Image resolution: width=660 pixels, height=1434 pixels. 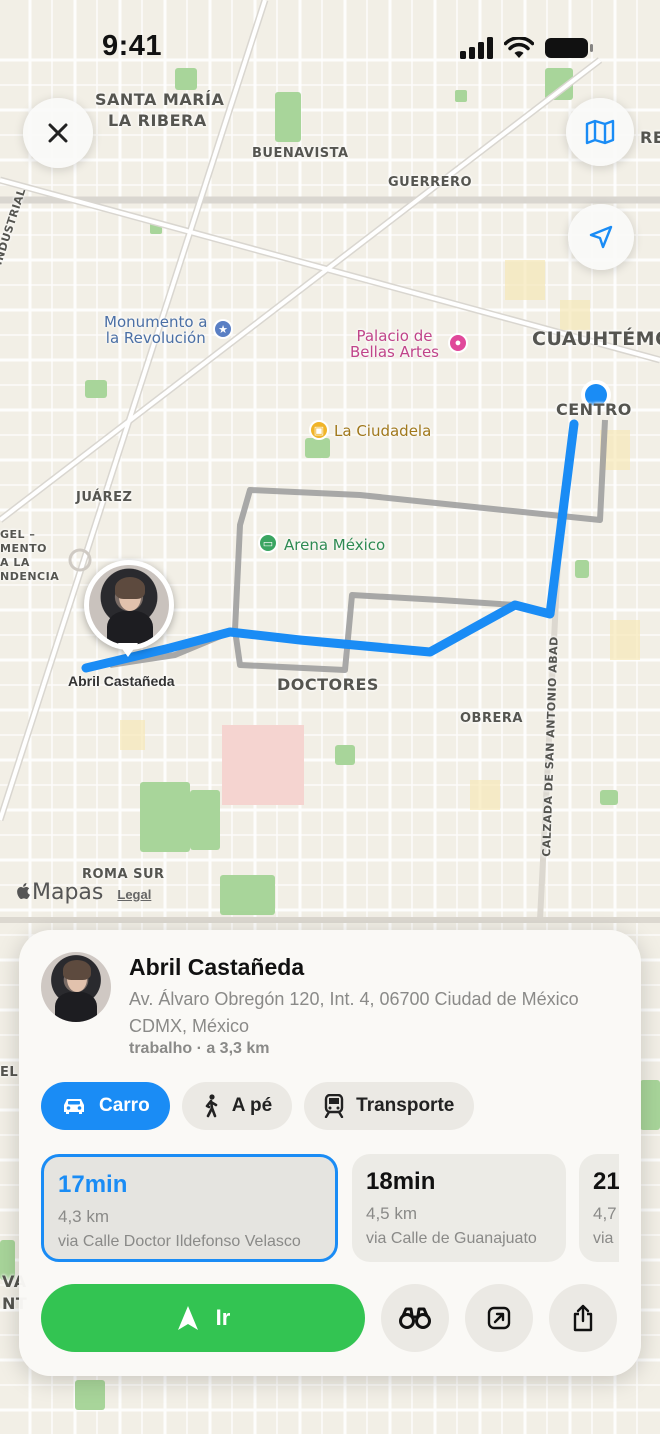 What do you see at coordinates (68, 892) in the screenshot?
I see `mapas-text: Mapas` at bounding box center [68, 892].